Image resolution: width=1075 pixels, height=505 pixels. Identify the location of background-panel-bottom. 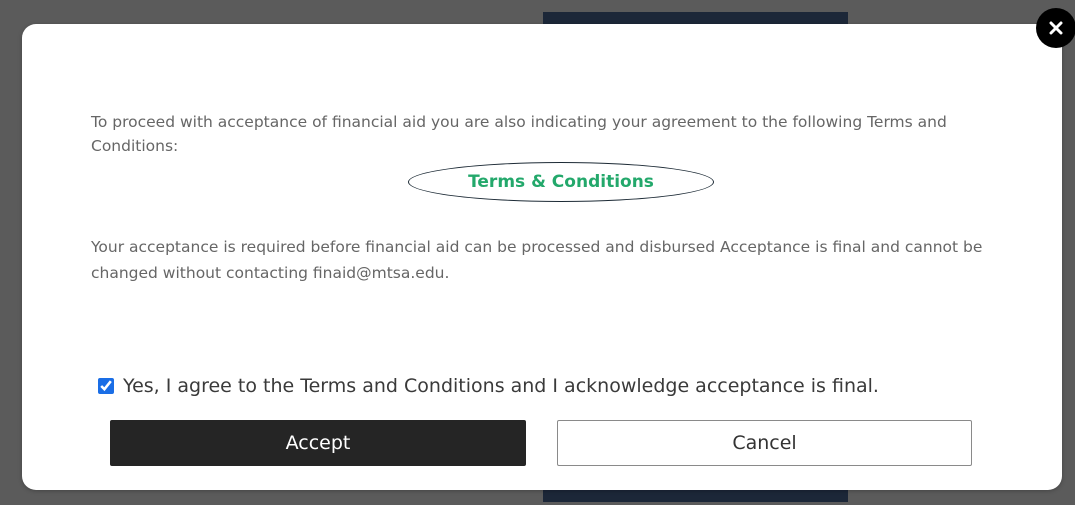
(695, 495).